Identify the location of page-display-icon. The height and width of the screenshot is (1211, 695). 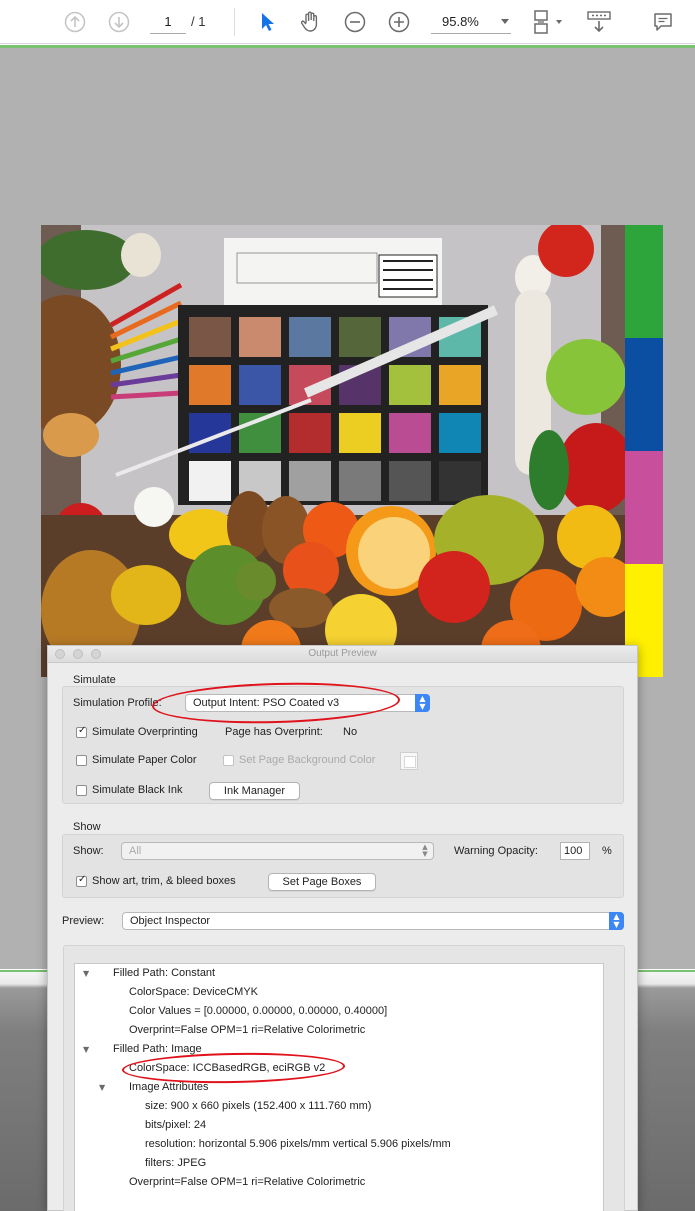
(549, 22).